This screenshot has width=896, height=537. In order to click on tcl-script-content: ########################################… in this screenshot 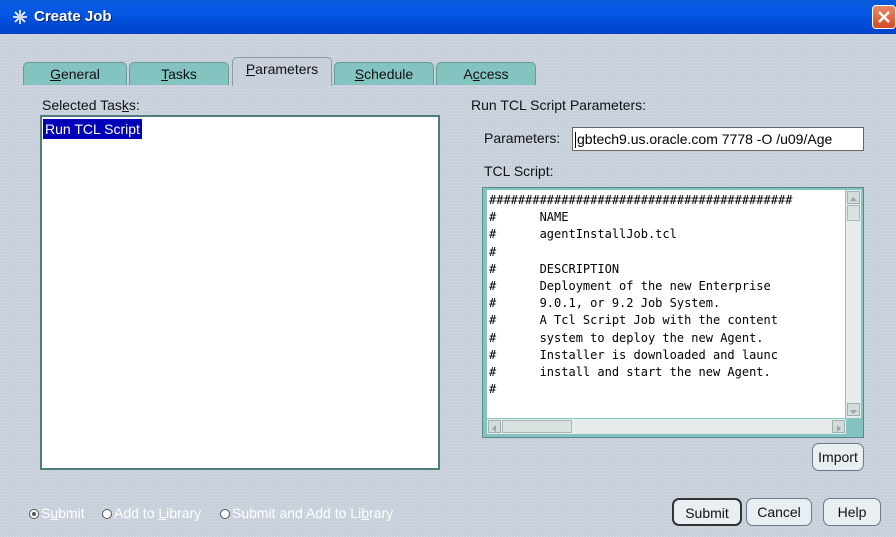, I will do `click(641, 295)`.